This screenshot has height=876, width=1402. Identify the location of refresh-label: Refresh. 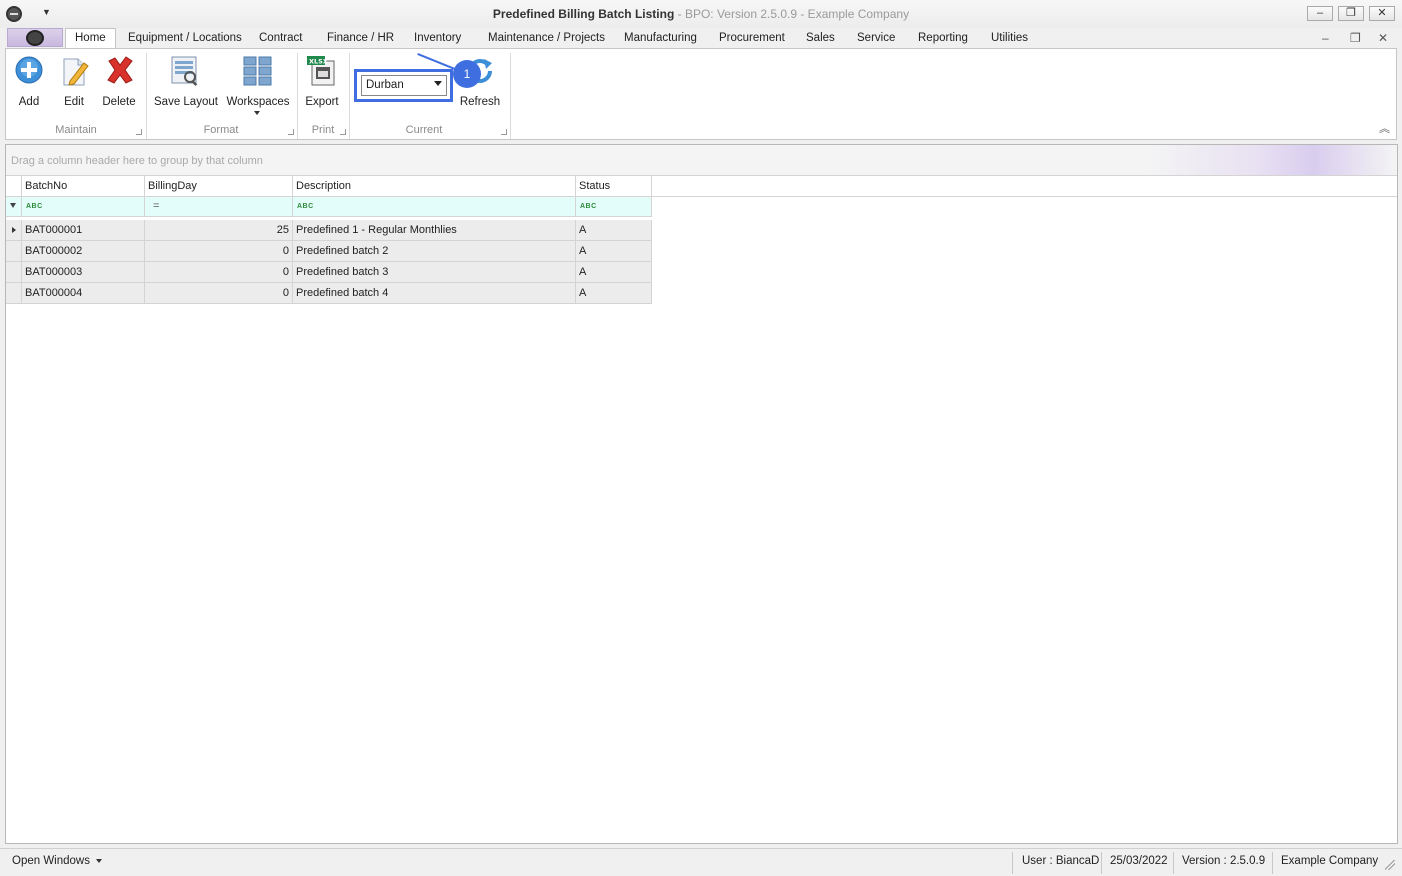
(480, 102).